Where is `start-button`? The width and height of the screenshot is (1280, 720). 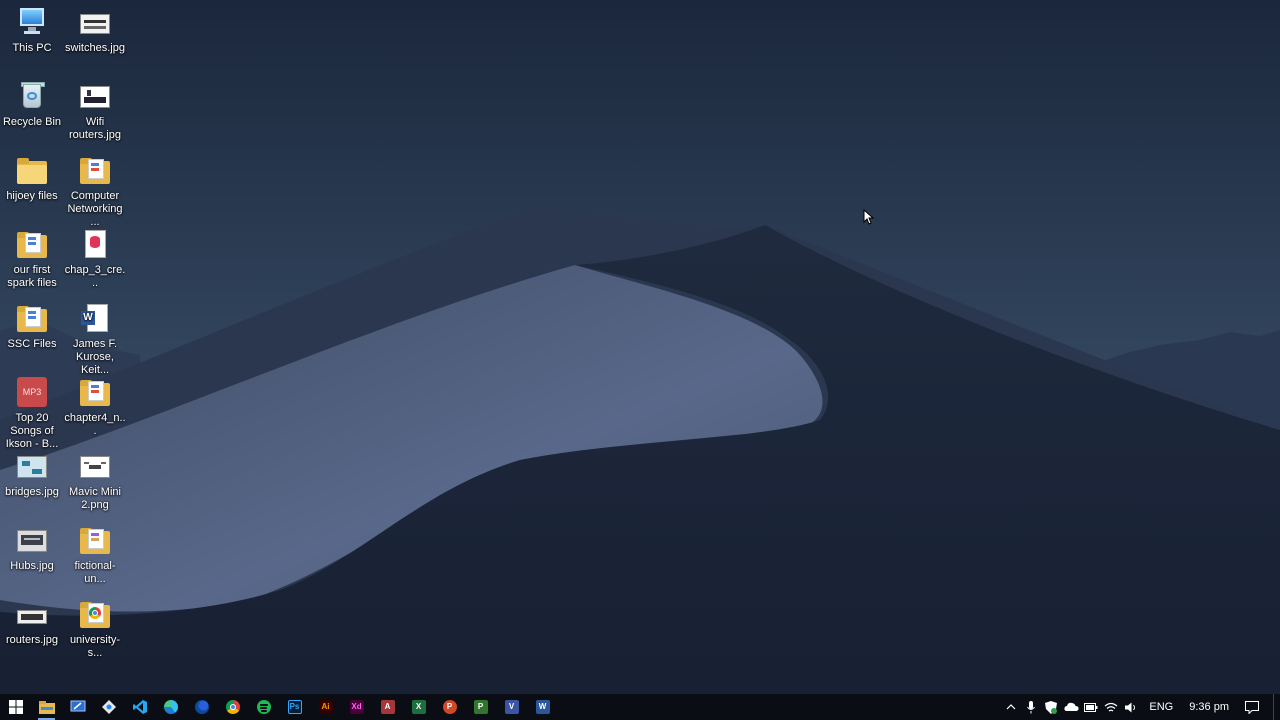
start-button is located at coordinates (15, 707).